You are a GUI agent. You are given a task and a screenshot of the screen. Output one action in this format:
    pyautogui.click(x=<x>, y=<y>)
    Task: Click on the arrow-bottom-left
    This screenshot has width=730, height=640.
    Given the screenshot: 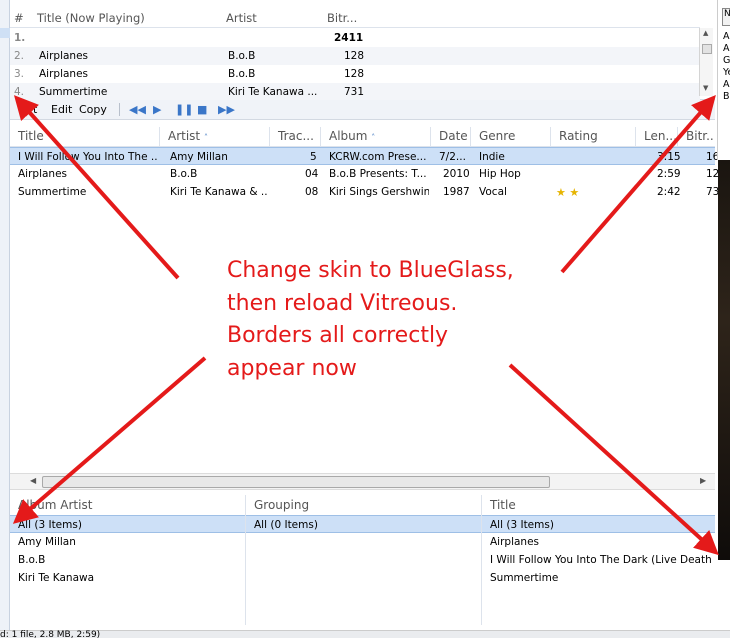 What is the action you would take?
    pyautogui.click(x=109, y=440)
    